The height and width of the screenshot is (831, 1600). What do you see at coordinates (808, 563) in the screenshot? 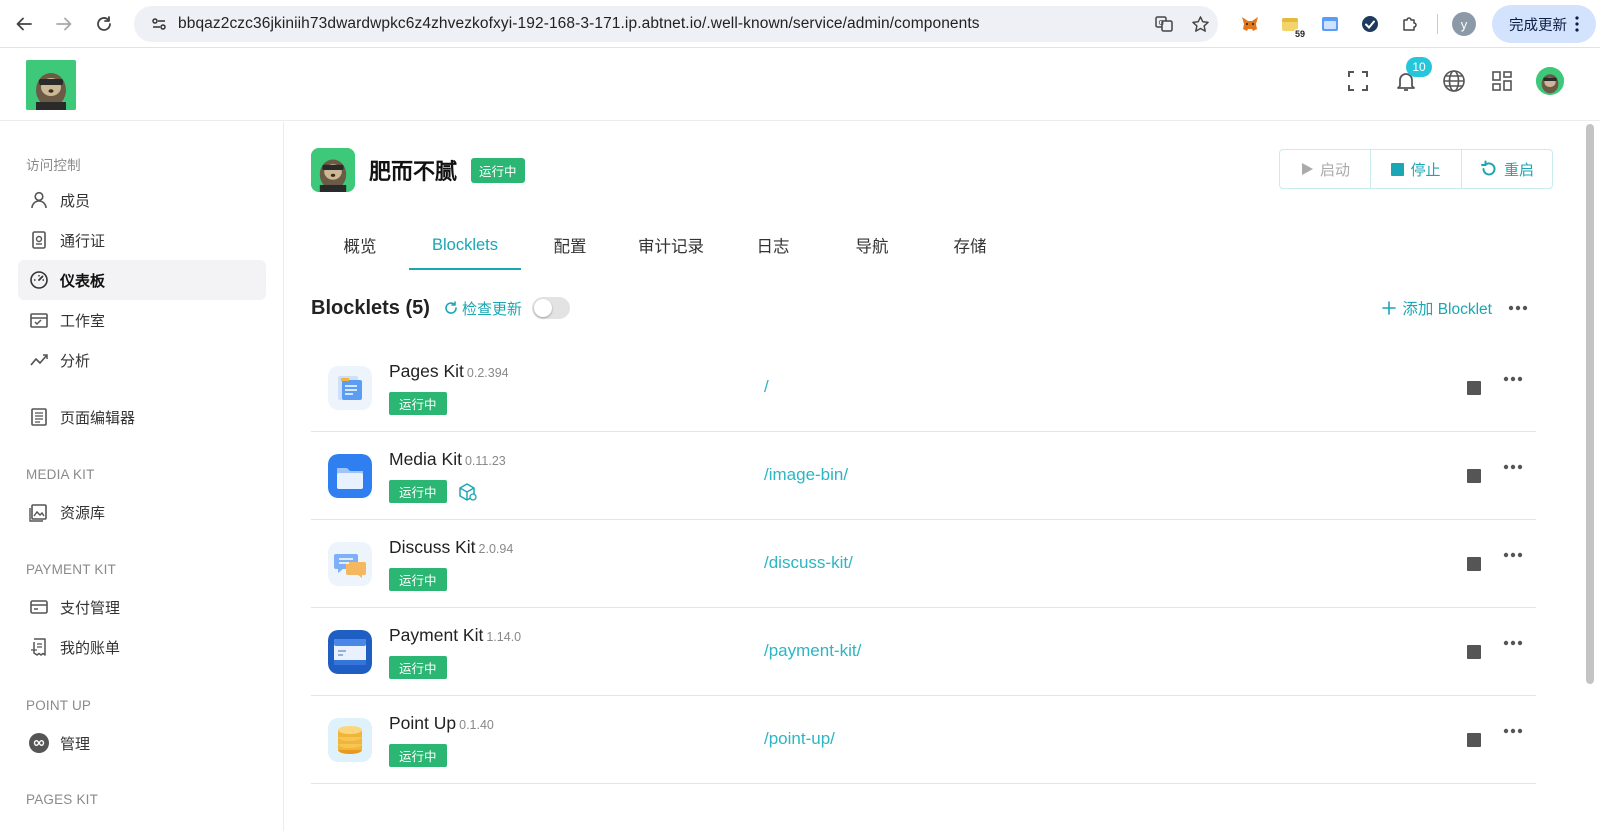
I see `blocklet-mount-path: /discuss-kit/` at bounding box center [808, 563].